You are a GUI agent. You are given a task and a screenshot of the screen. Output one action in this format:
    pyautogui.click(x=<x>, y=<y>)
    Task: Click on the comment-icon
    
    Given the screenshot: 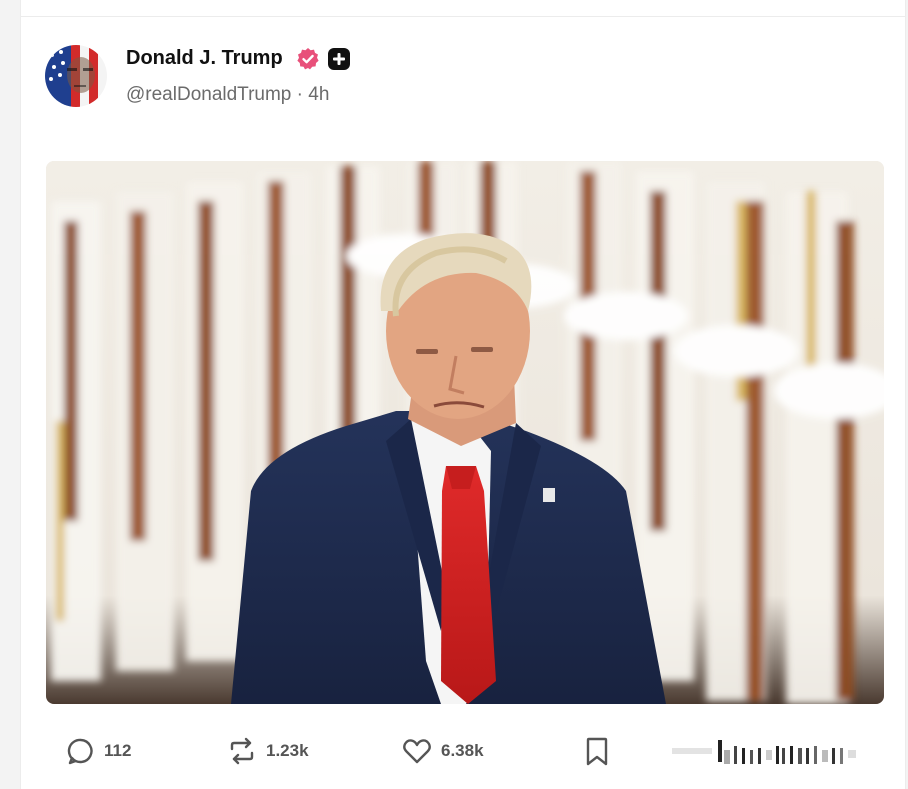 What is the action you would take?
    pyautogui.click(x=80, y=751)
    